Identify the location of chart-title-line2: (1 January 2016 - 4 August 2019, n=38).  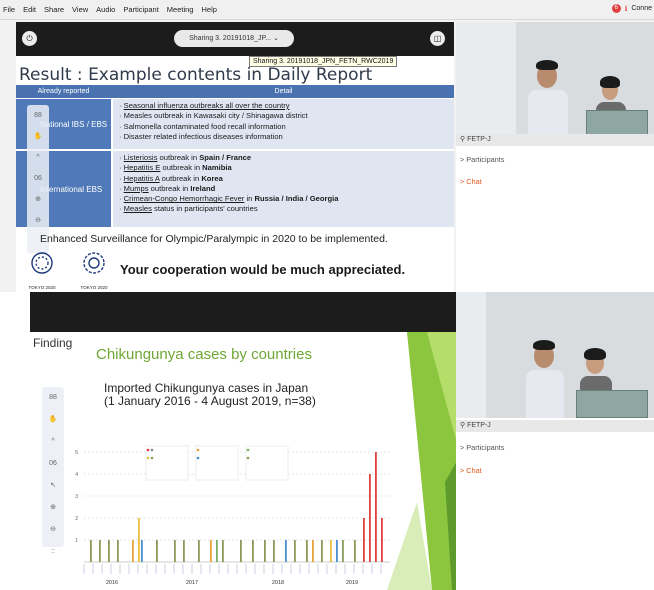
(210, 401).